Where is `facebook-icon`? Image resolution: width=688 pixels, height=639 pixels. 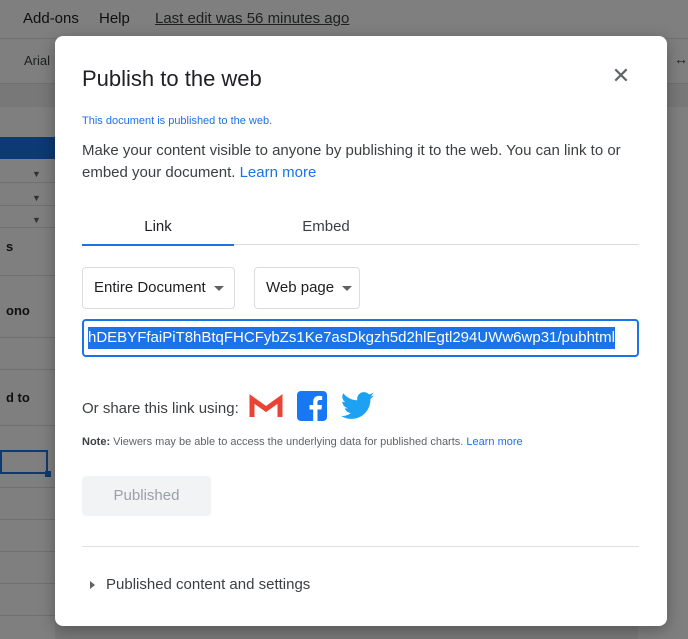
facebook-icon is located at coordinates (311, 408).